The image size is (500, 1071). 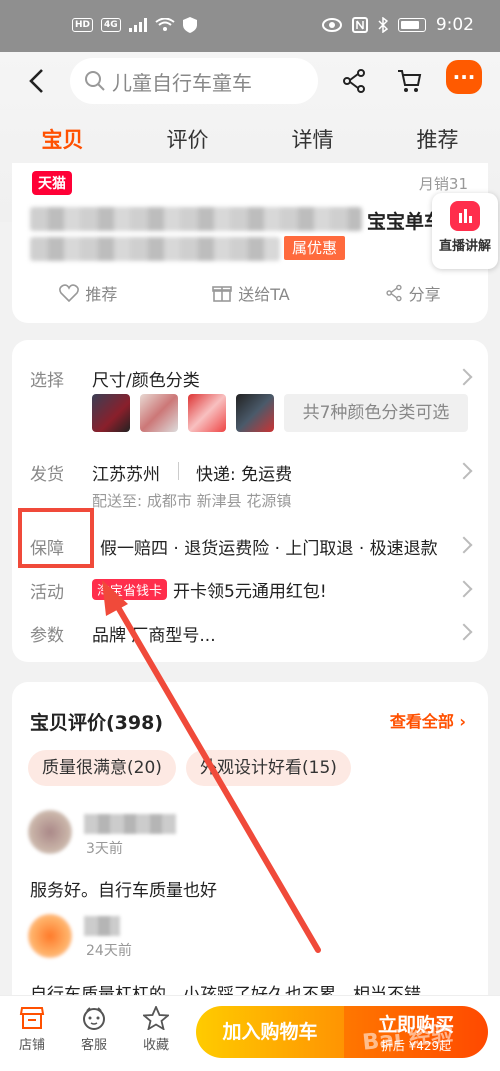 What do you see at coordinates (69, 293) in the screenshot?
I see `heart-icon` at bounding box center [69, 293].